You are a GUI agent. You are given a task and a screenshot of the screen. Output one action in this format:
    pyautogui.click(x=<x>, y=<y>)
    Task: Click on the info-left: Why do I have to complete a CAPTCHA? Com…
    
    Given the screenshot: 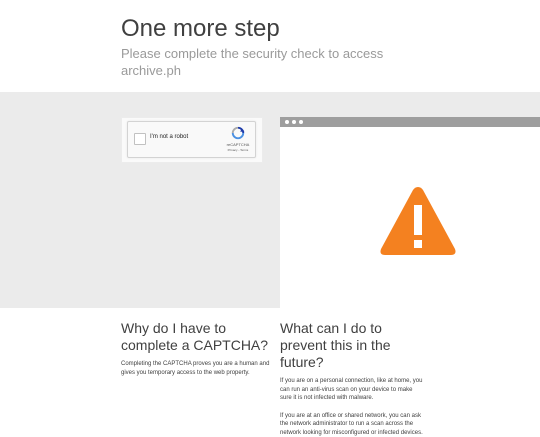 What is the action you would take?
    pyautogui.click(x=196, y=348)
    